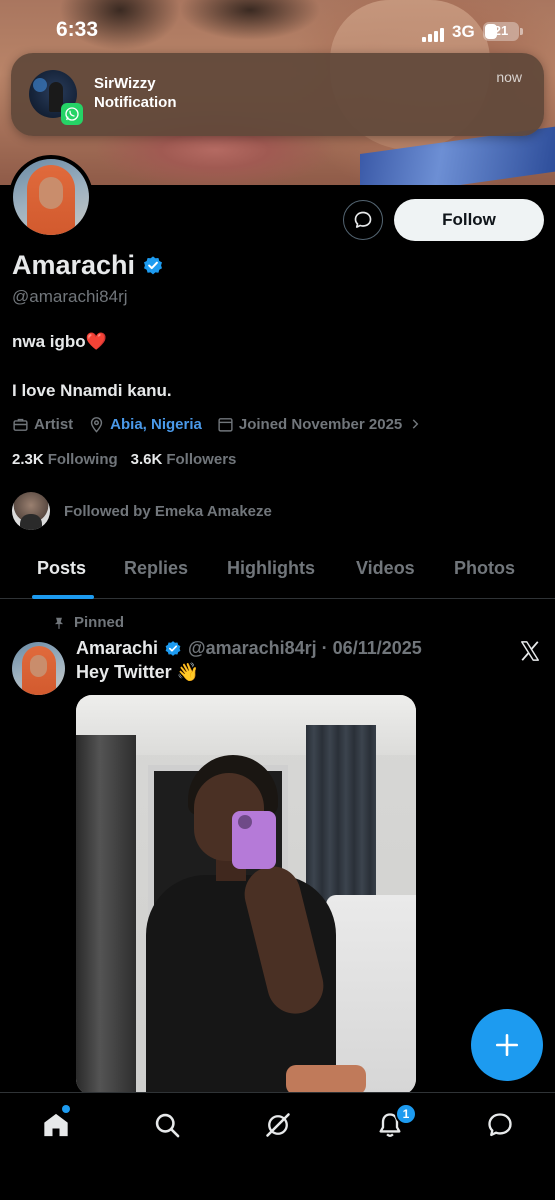 The width and height of the screenshot is (555, 1200). Describe the element at coordinates (463, 31) in the screenshot. I see `network-label: 3G` at that location.